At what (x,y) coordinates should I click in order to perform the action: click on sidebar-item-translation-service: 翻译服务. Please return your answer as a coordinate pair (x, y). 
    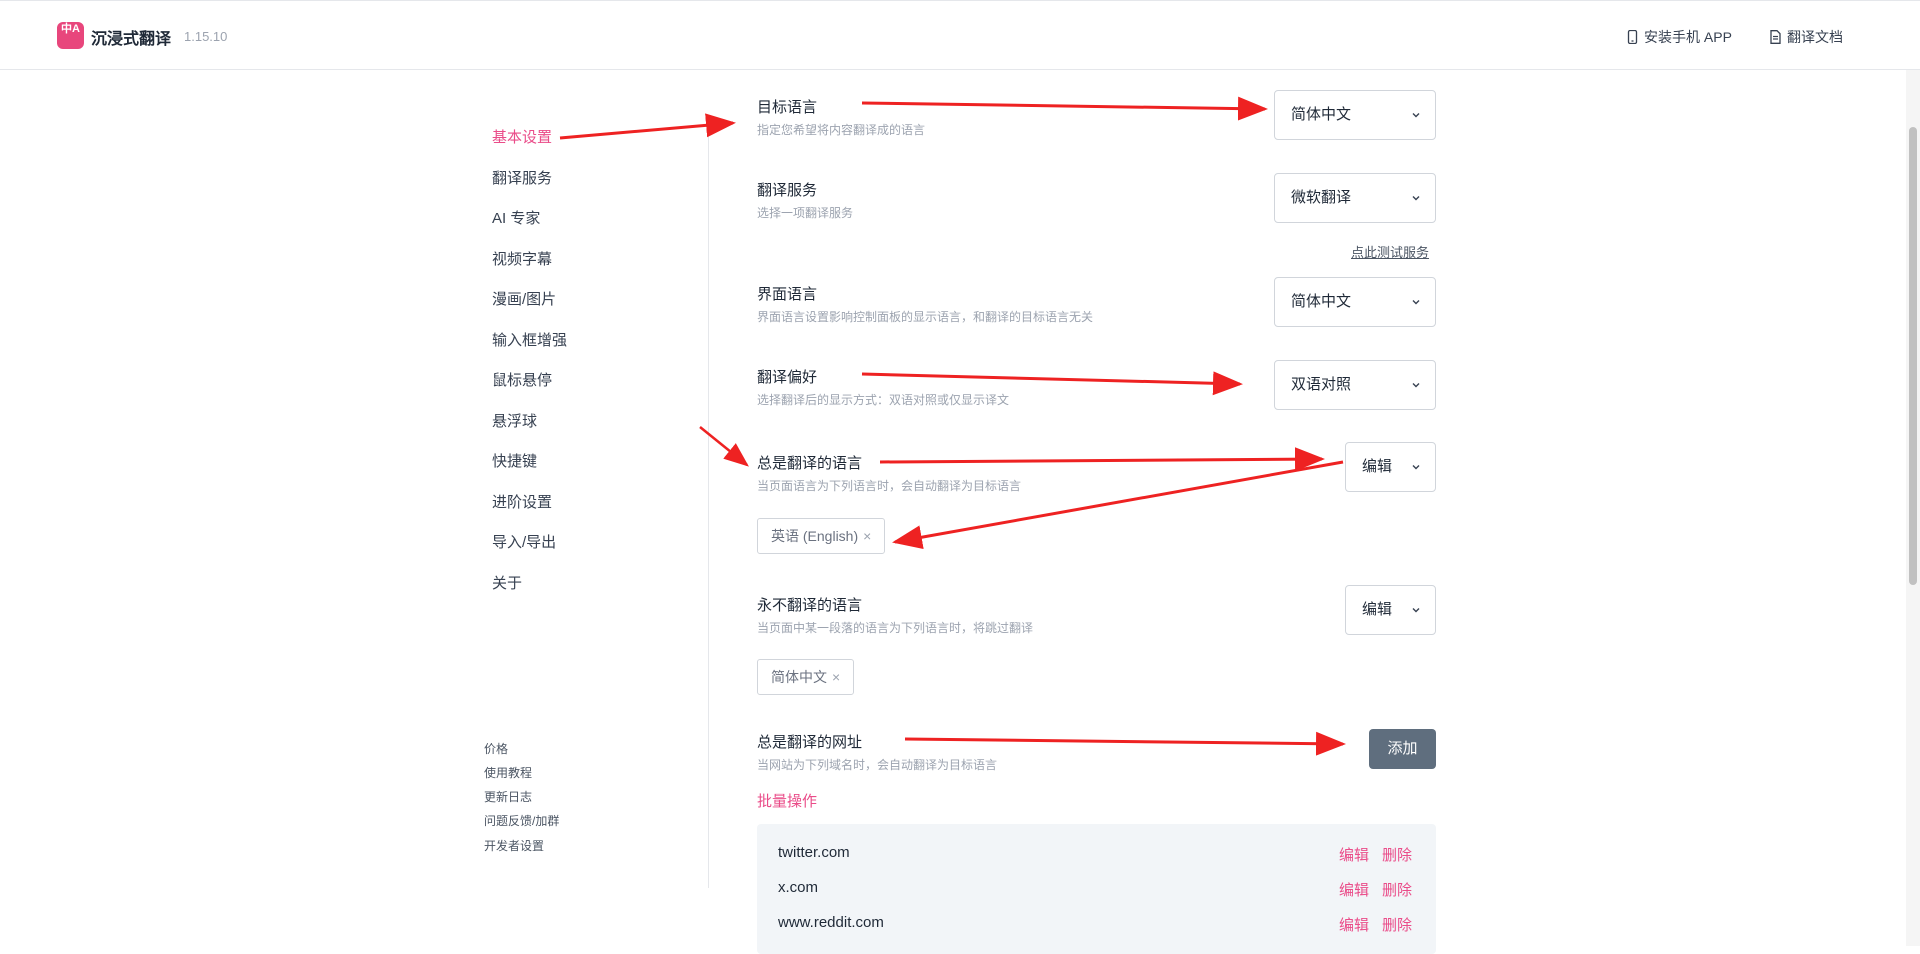
    Looking at the image, I should click on (522, 177).